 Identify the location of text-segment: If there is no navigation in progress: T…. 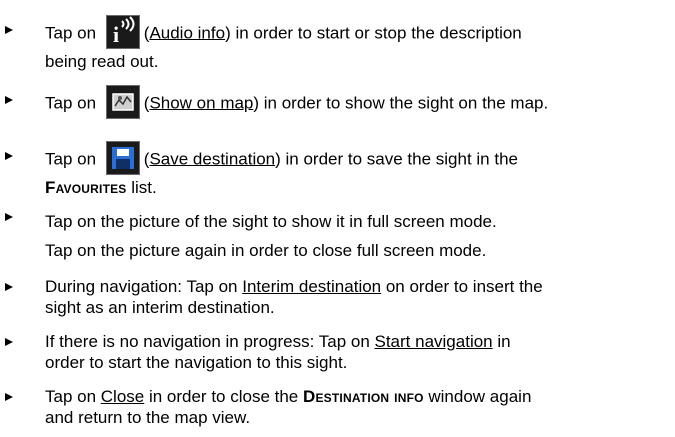
(210, 341).